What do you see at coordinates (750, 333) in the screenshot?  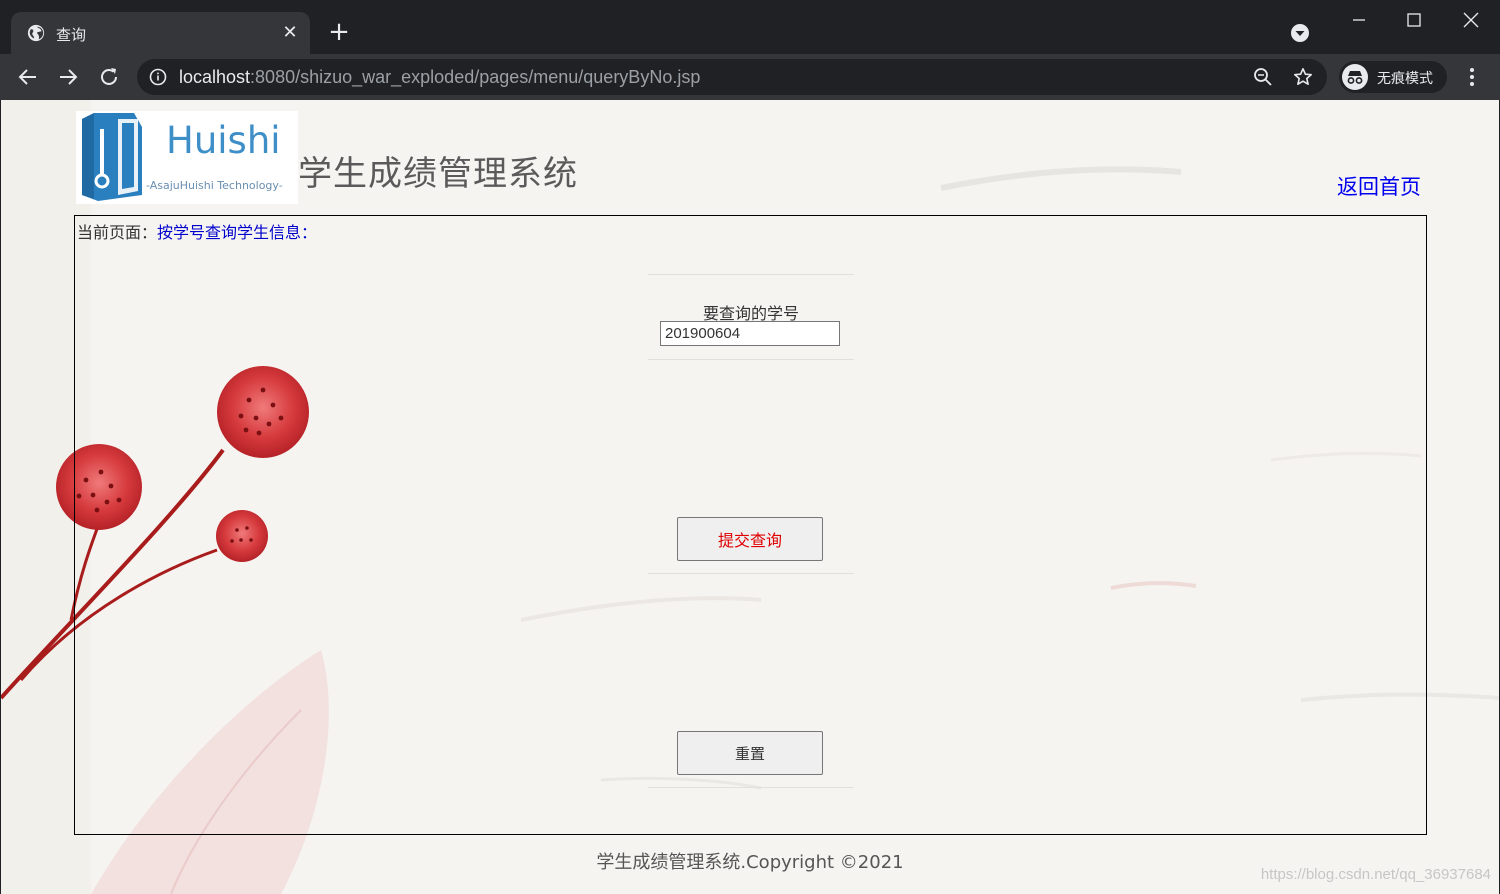 I see `student-no-input` at bounding box center [750, 333].